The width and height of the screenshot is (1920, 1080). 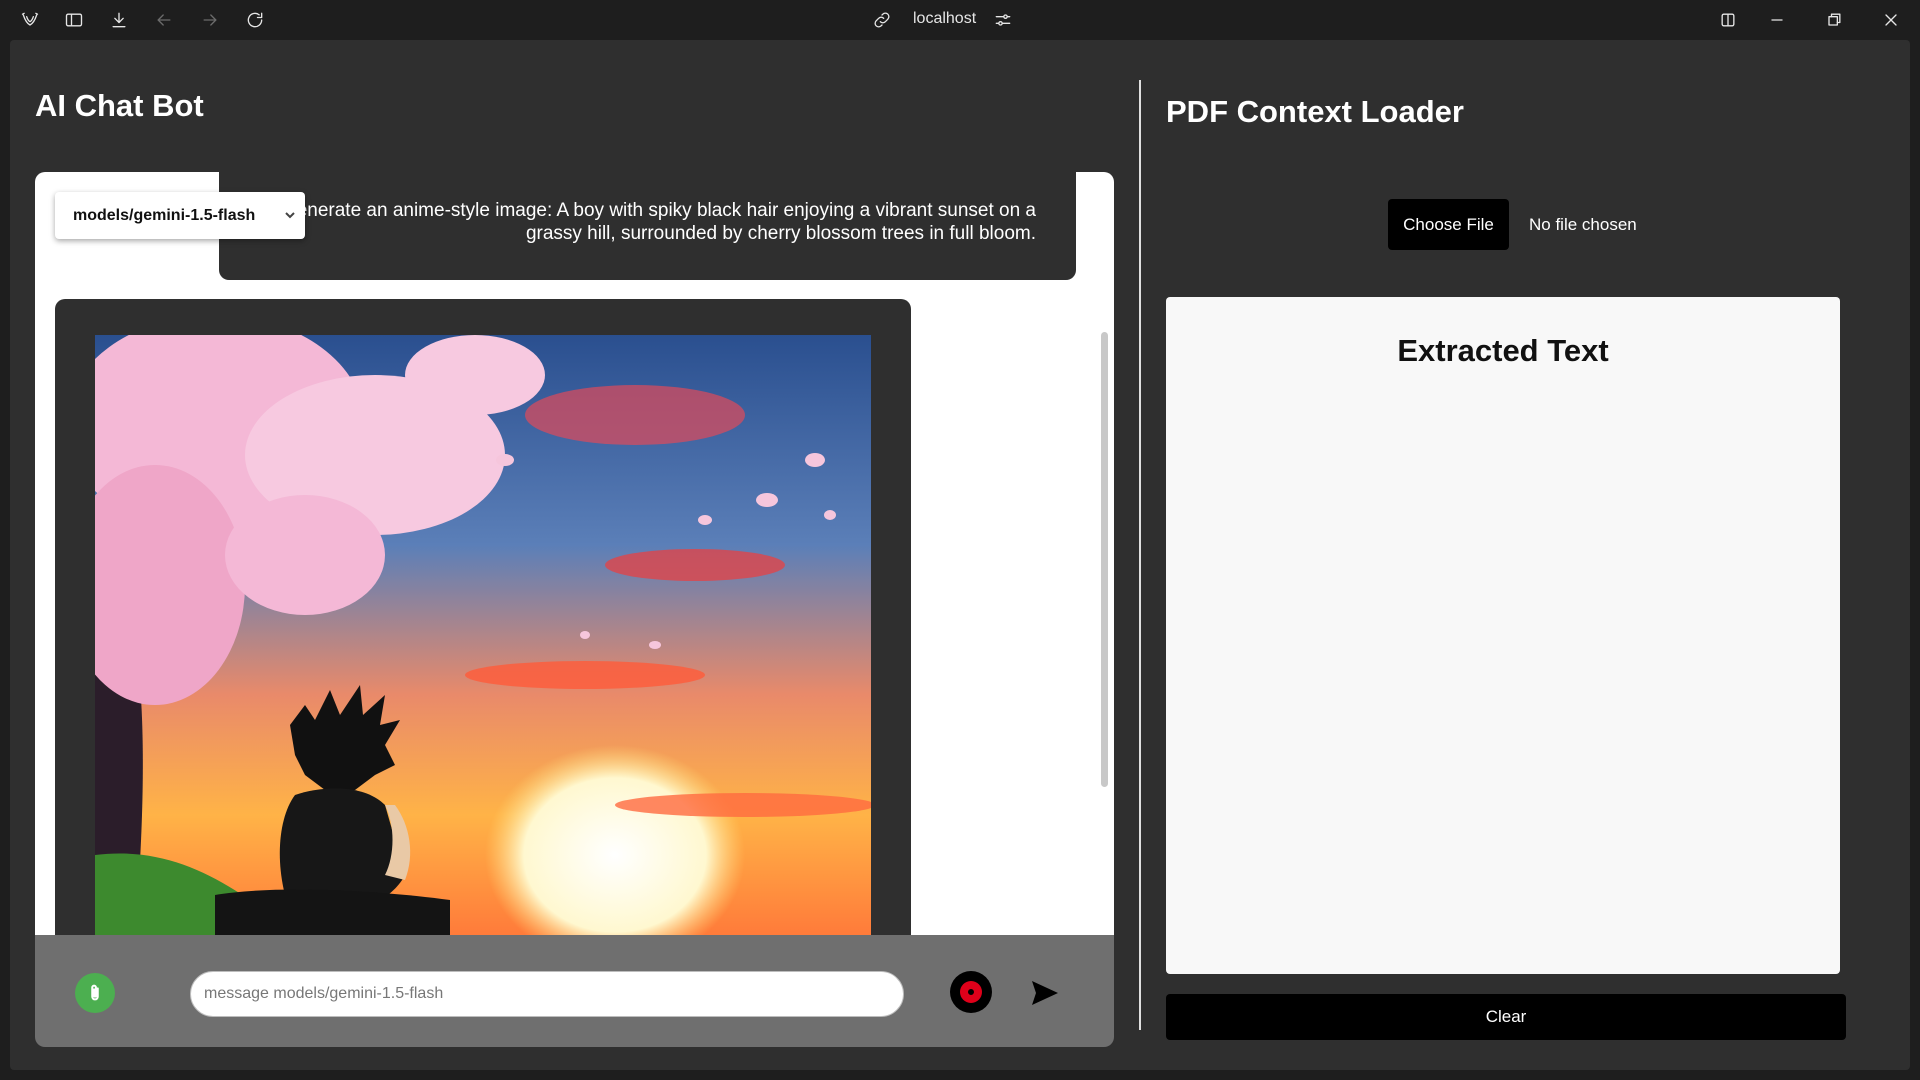 I want to click on paperclip-icon, so click(x=95, y=992).